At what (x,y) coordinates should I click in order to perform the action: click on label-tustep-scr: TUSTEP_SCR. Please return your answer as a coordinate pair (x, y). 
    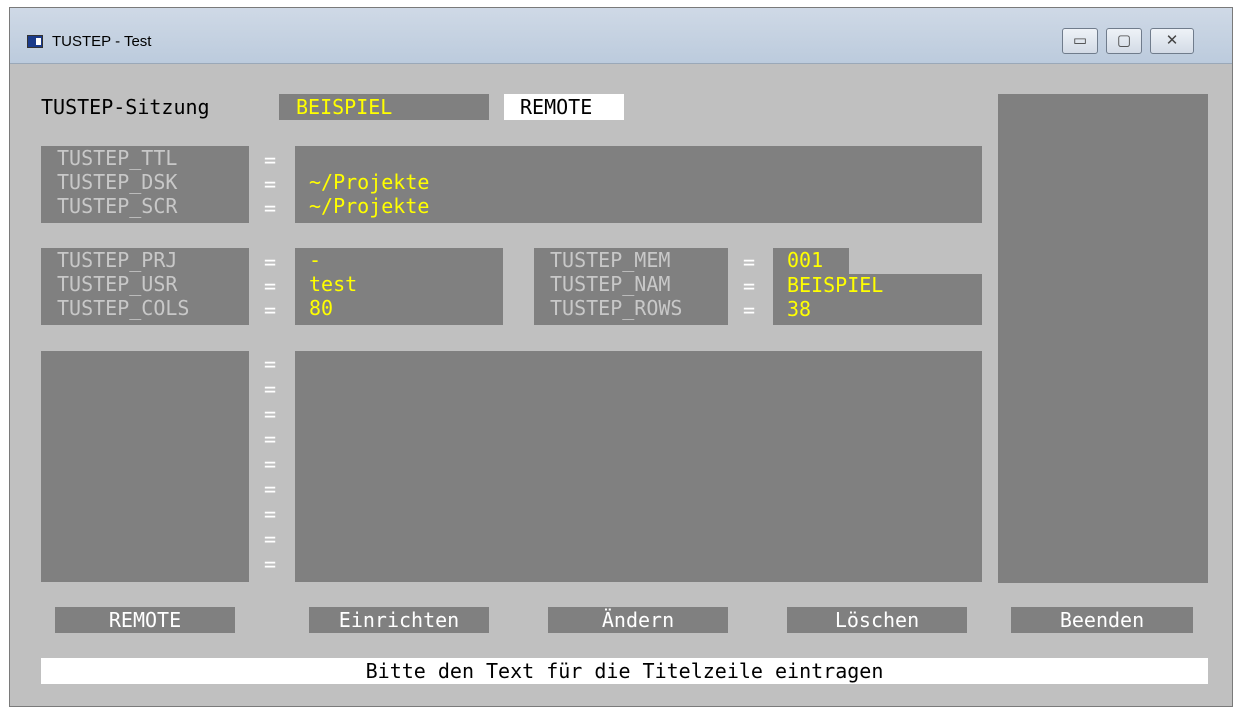
    Looking at the image, I should click on (117, 206).